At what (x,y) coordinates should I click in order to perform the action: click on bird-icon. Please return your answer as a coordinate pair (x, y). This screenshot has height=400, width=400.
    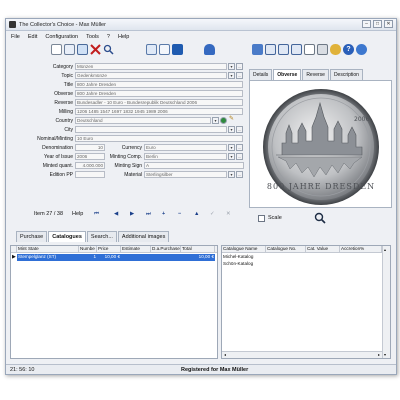
    Looking at the image, I should click on (209, 49).